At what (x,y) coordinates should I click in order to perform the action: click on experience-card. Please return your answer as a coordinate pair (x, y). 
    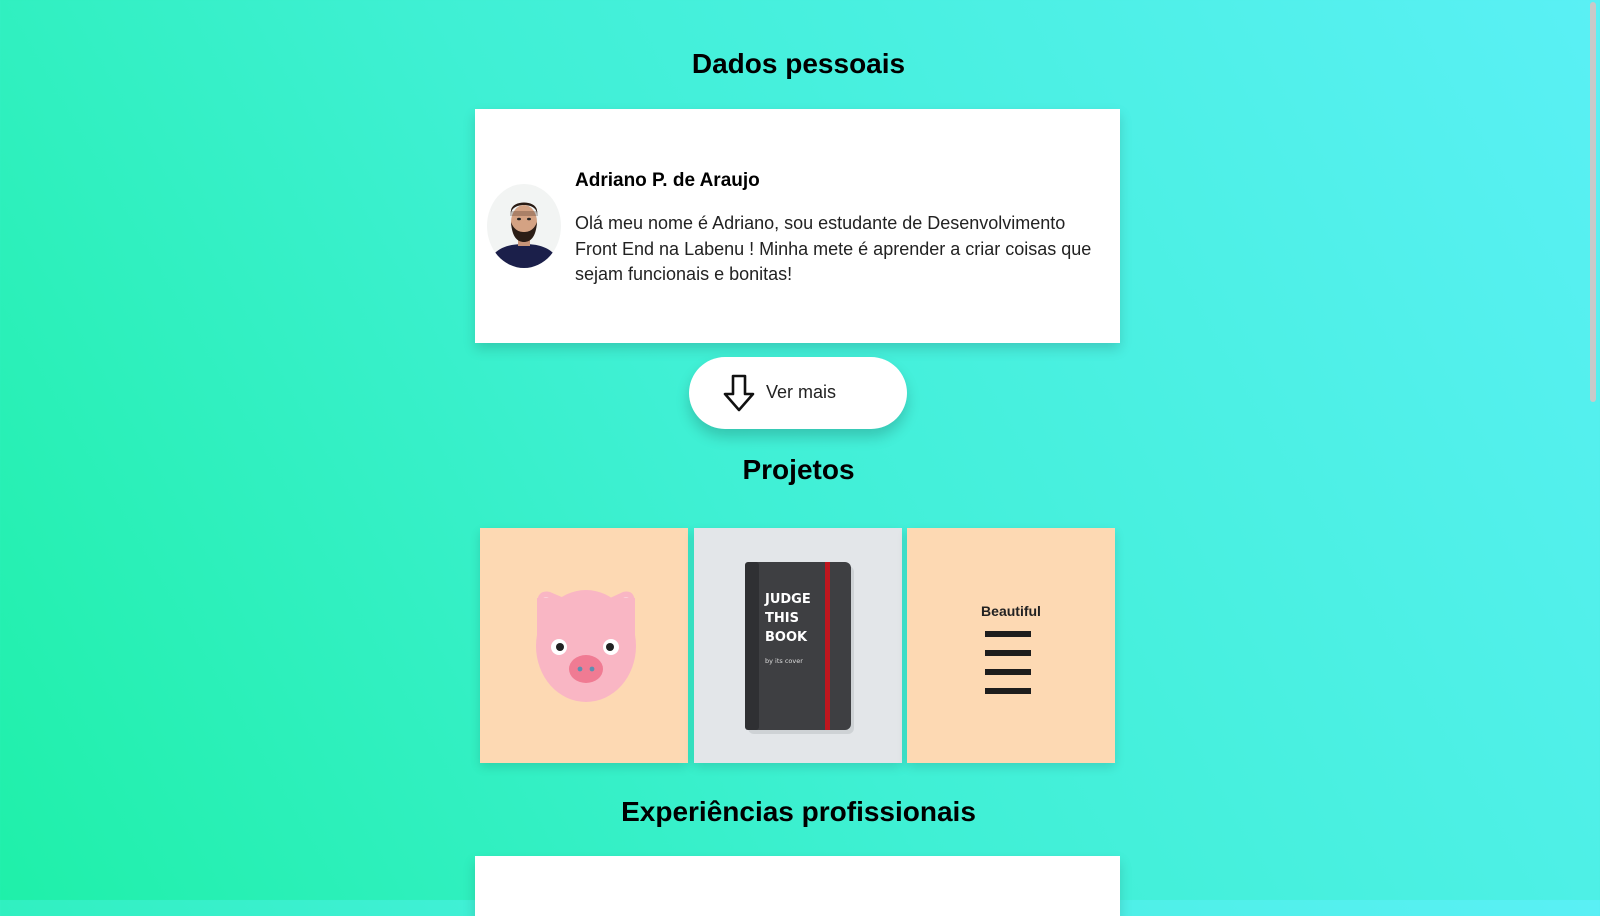
    Looking at the image, I should click on (797, 886).